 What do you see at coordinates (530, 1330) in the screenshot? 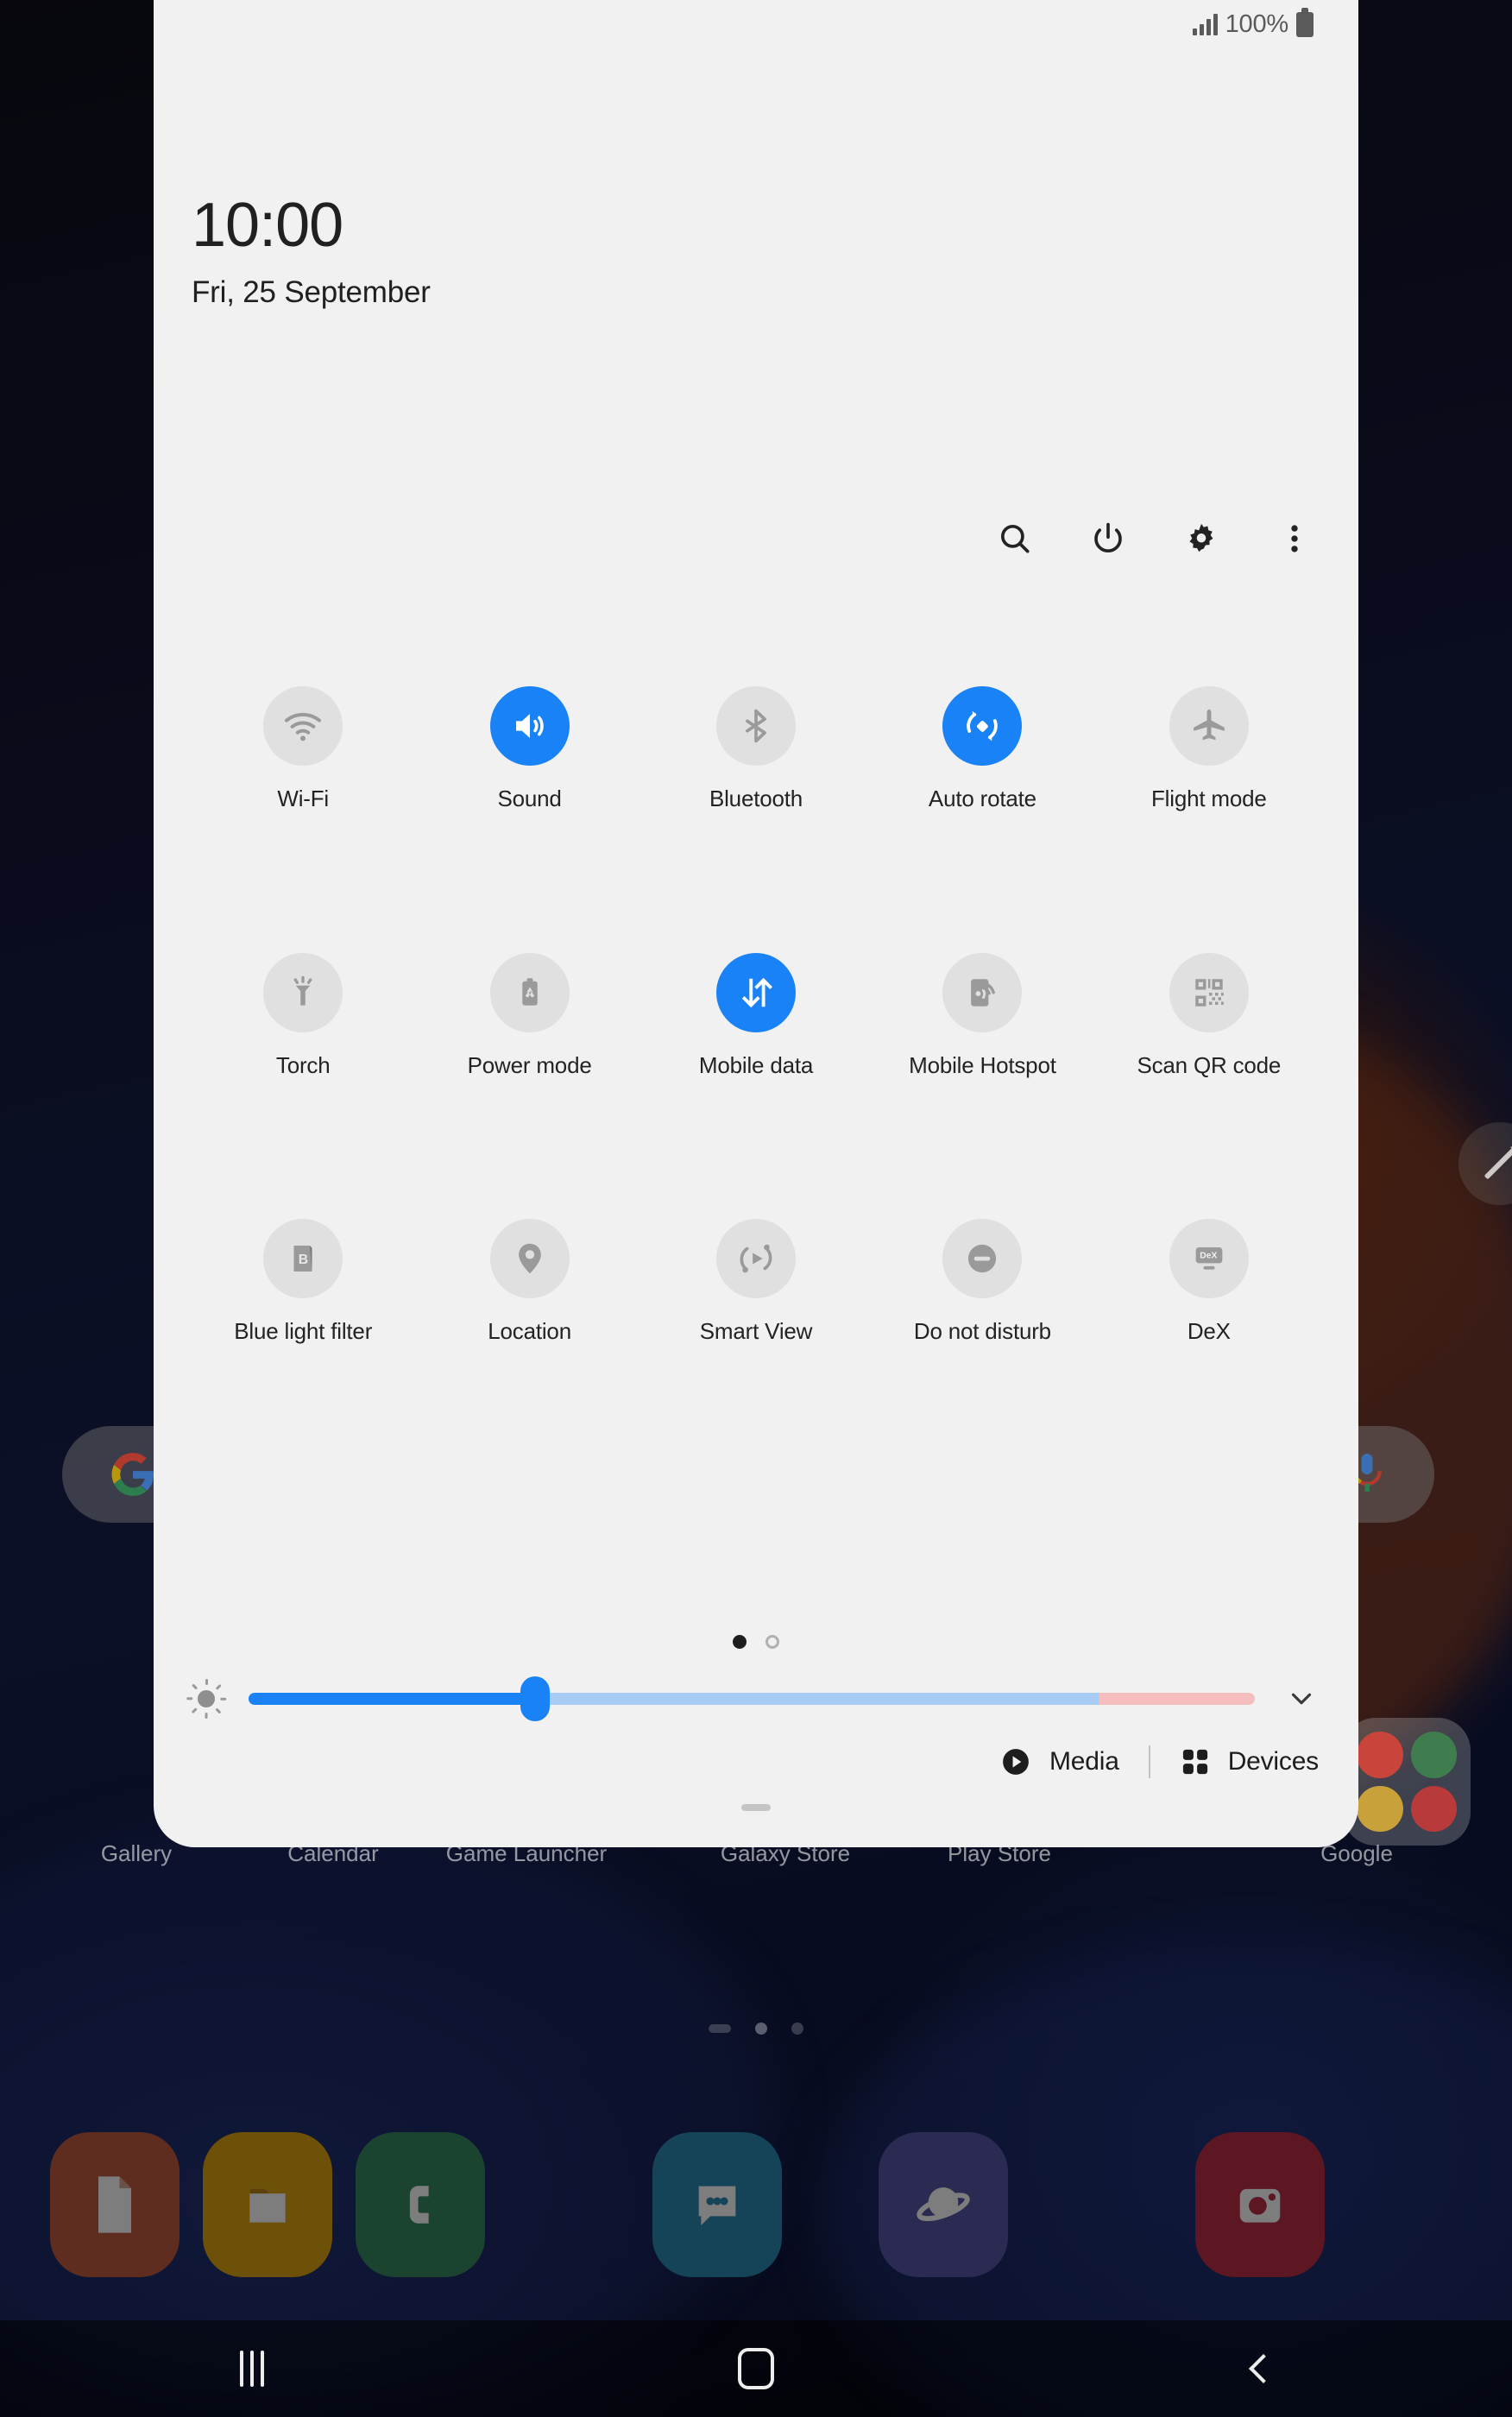
I see `tile-label: Location` at bounding box center [530, 1330].